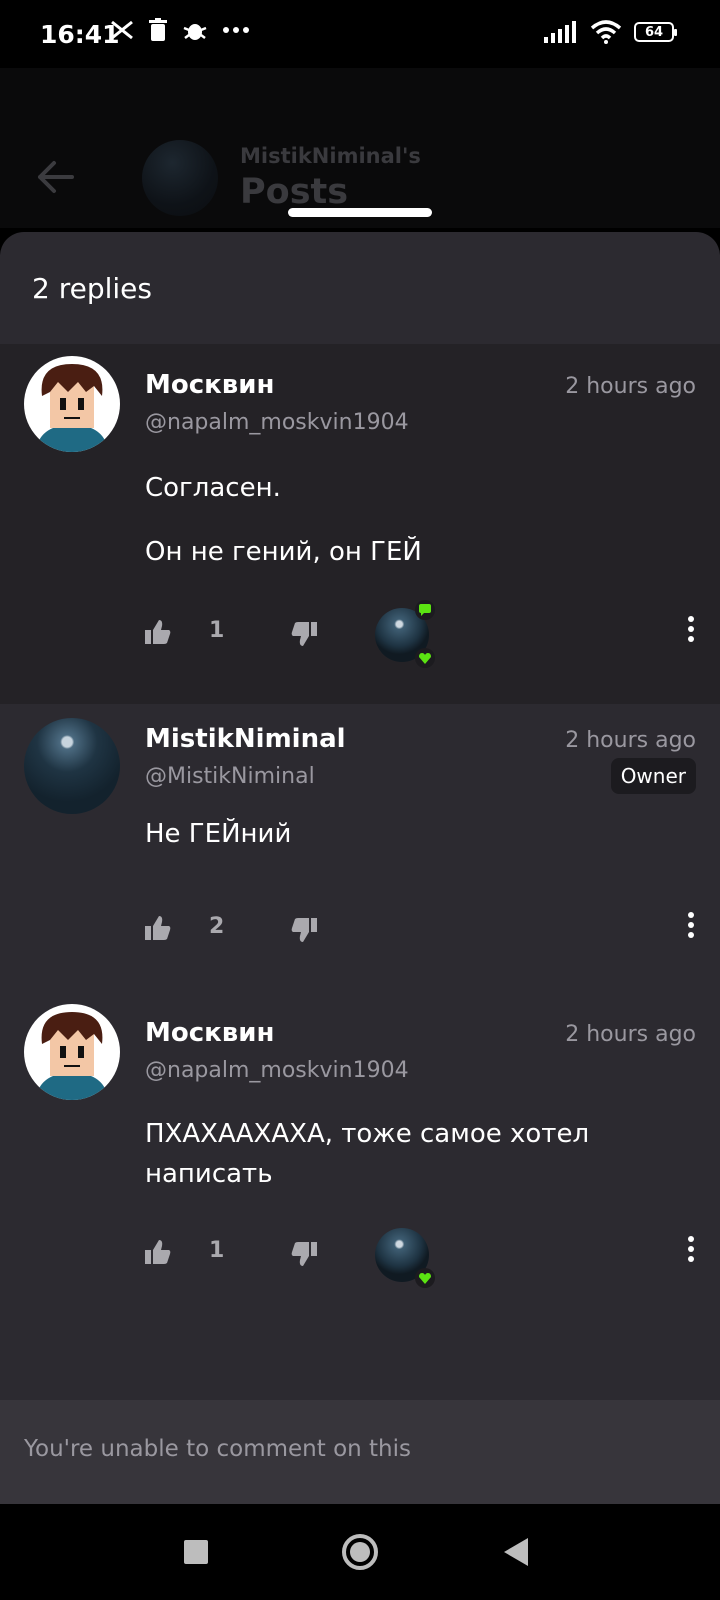 The image size is (720, 1600). Describe the element at coordinates (330, 156) in the screenshot. I see `header-subtitle: MistikNiminal's` at that location.